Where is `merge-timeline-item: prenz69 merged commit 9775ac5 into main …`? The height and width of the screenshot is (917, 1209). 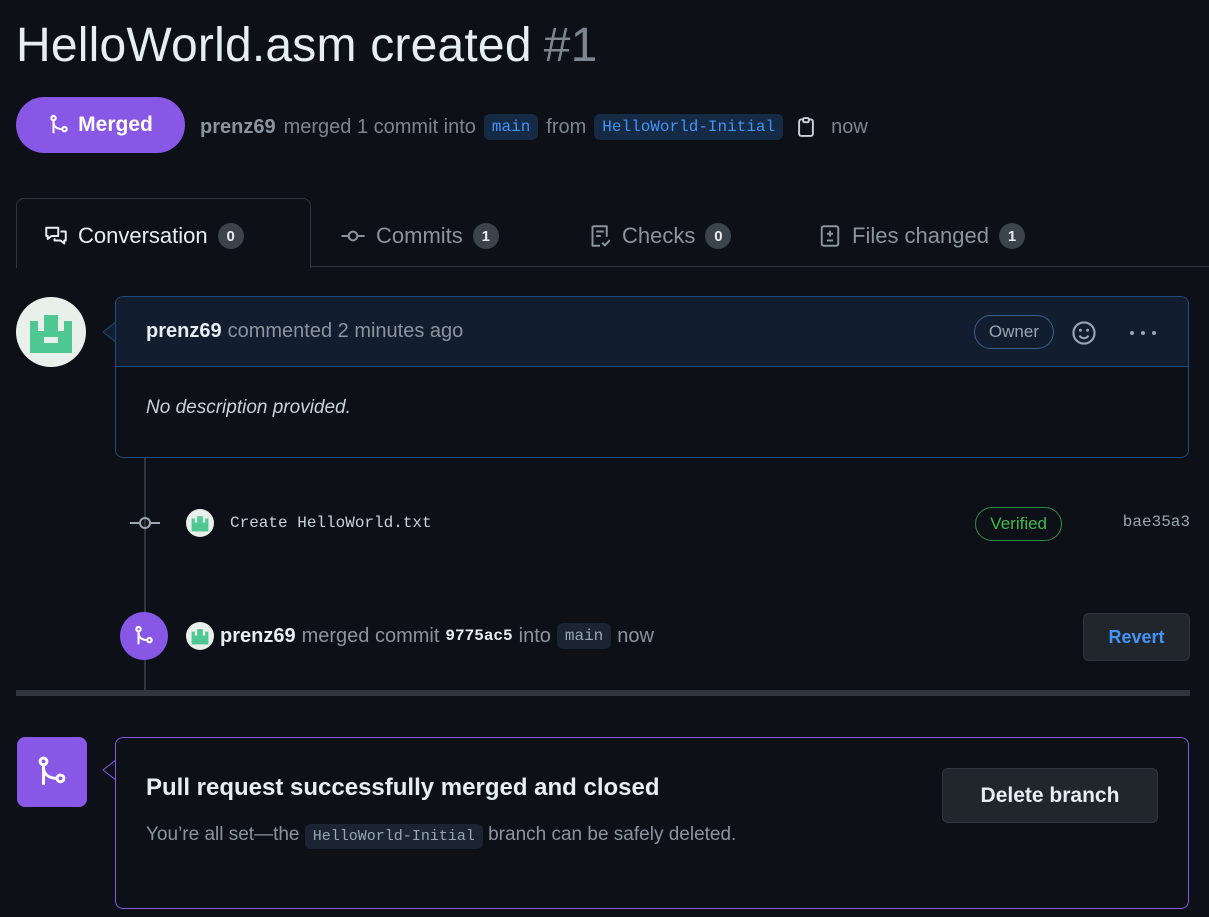
merge-timeline-item: prenz69 merged commit 9775ac5 into main … is located at coordinates (655, 636).